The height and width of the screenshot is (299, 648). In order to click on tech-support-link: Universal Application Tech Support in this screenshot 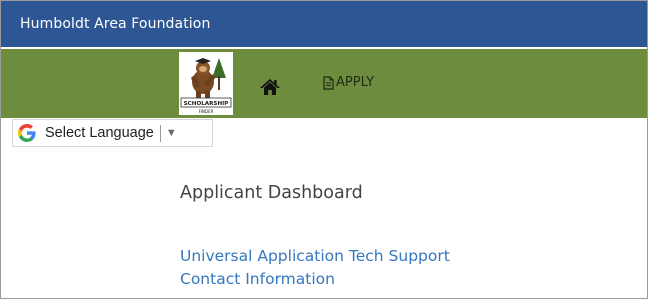, I will do `click(315, 256)`.